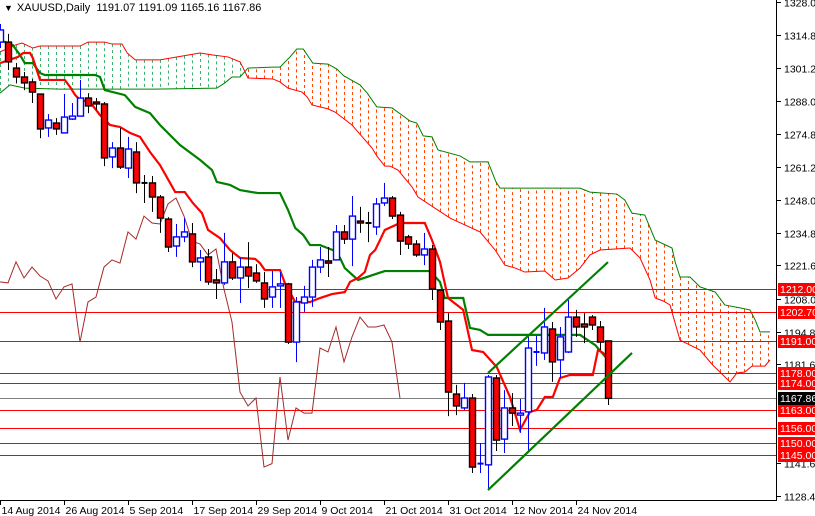  Describe the element at coordinates (414, 510) in the screenshot. I see `time-tick-label: 21 Oct 2014` at that location.